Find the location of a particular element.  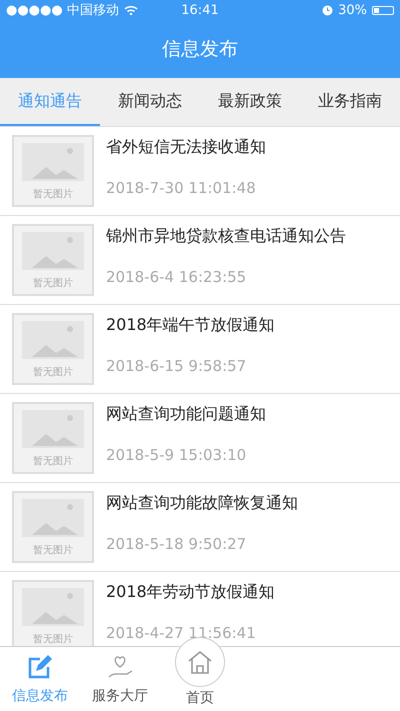

notice-title: 锦州市异地贷款核查电话通知公告 is located at coordinates (226, 236).